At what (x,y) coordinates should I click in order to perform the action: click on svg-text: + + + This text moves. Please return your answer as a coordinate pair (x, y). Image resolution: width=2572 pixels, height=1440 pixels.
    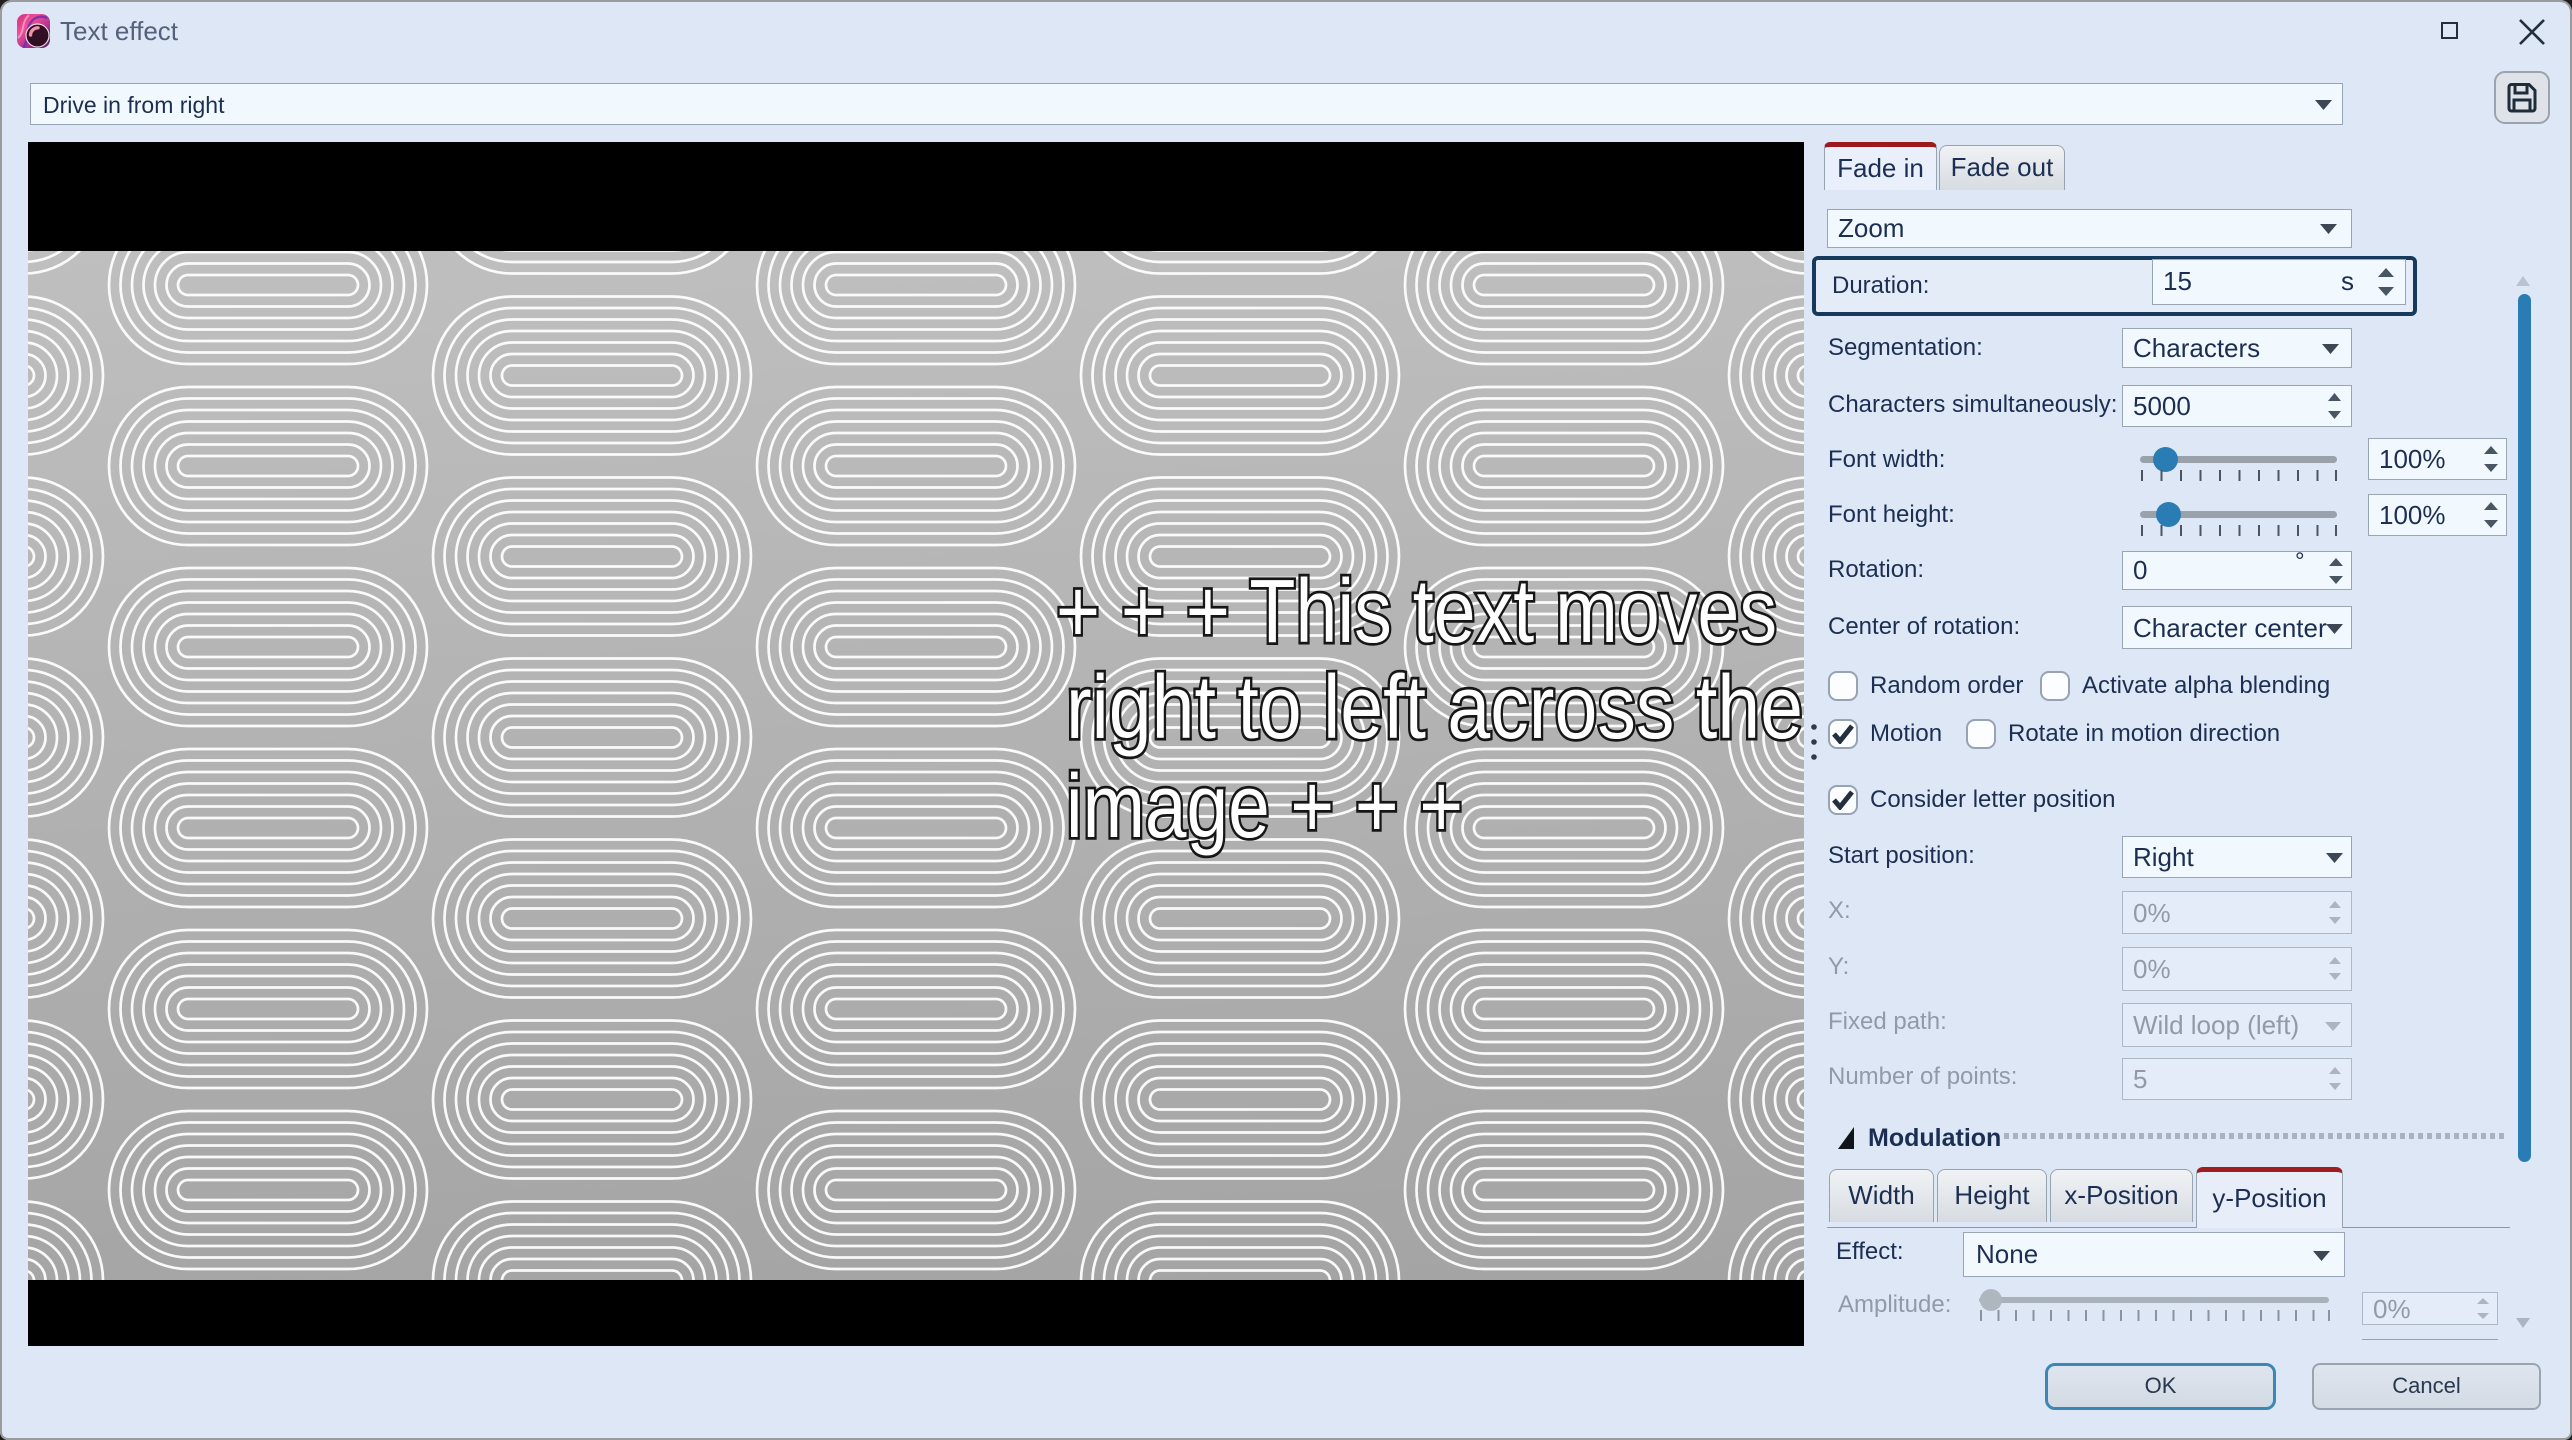
    Looking at the image, I should click on (1416, 612).